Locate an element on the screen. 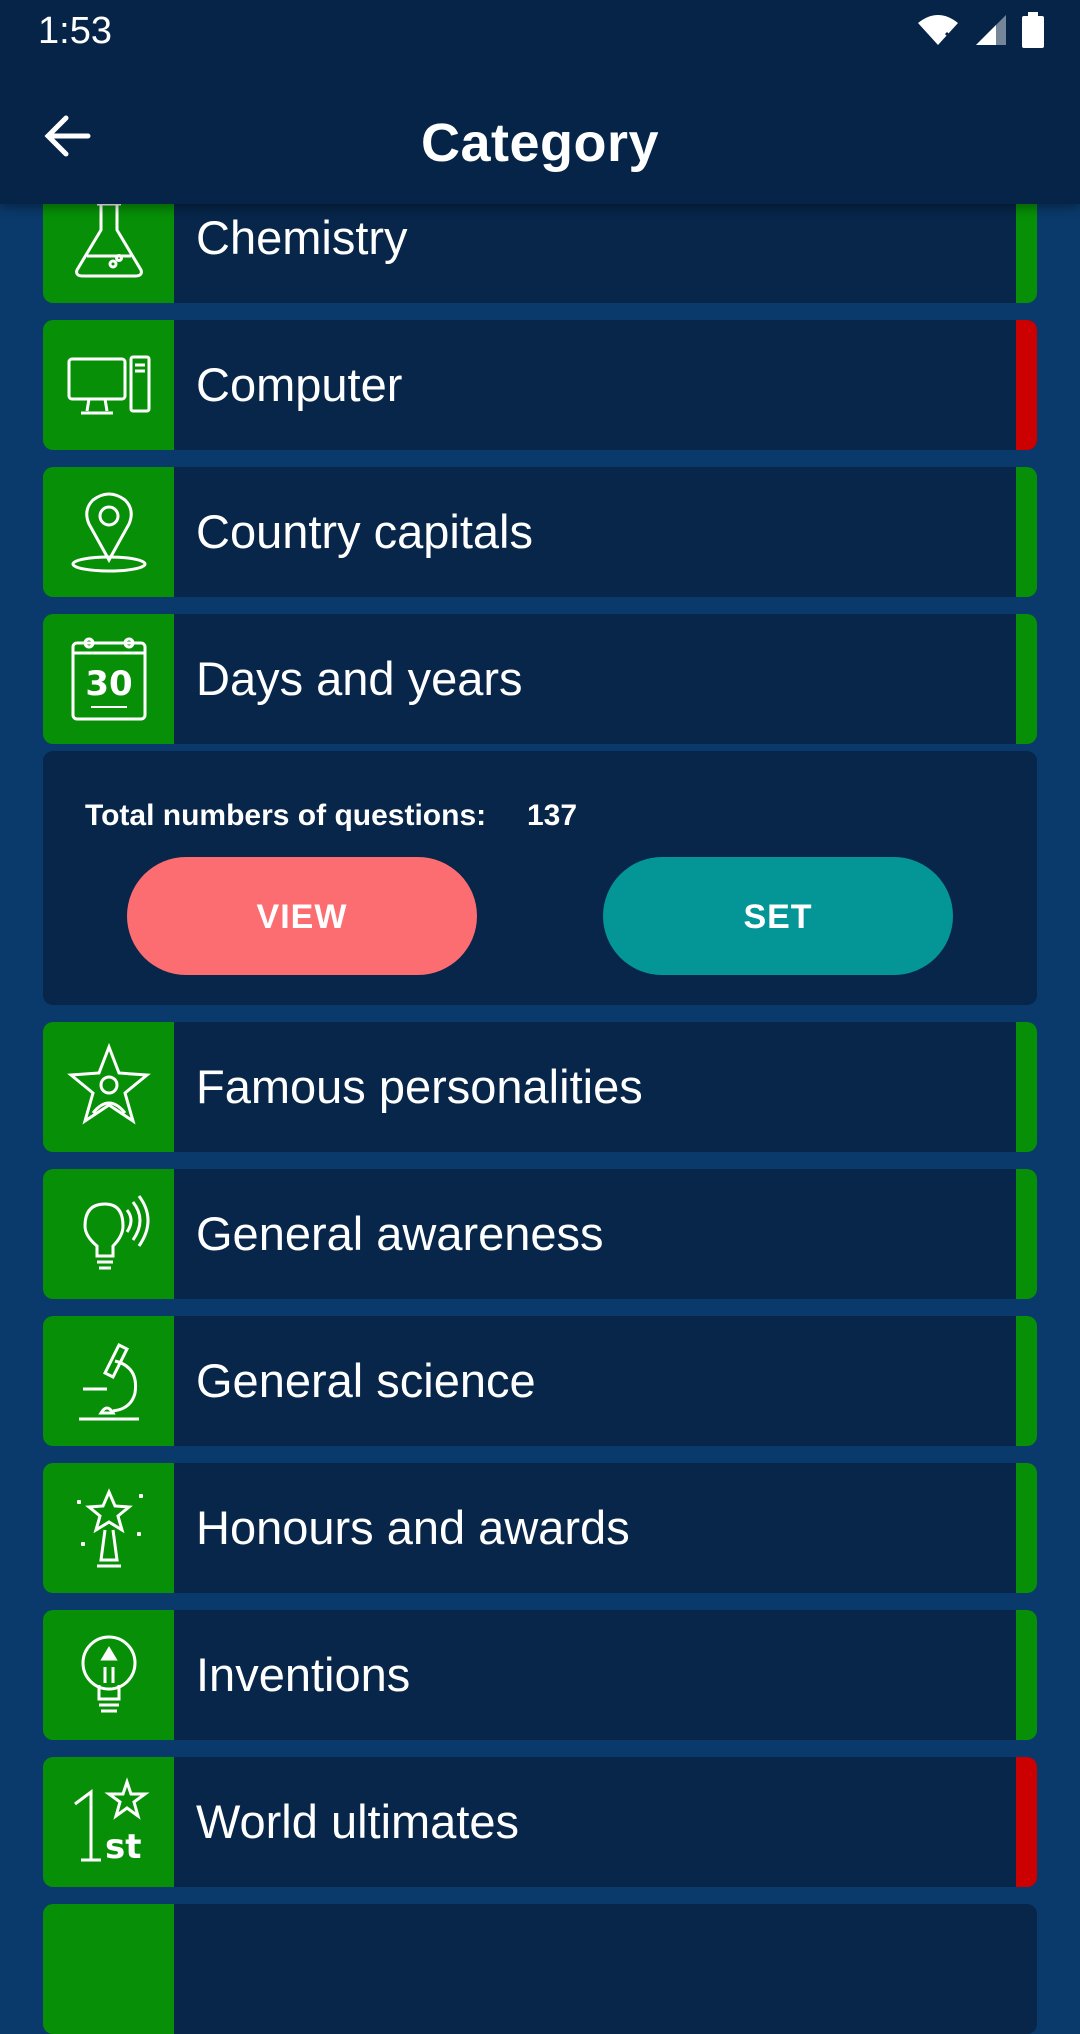 The image size is (1080, 2034). category-row-next-partial is located at coordinates (540, 1969).